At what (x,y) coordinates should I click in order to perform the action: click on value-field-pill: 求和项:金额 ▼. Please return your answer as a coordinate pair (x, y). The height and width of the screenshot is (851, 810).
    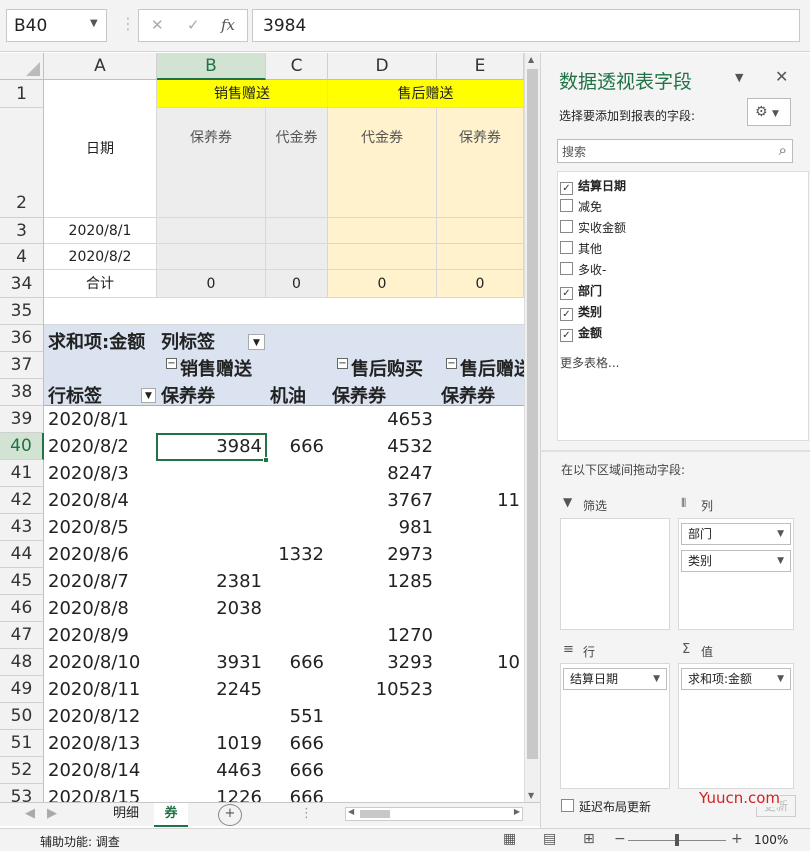
    Looking at the image, I should click on (736, 679).